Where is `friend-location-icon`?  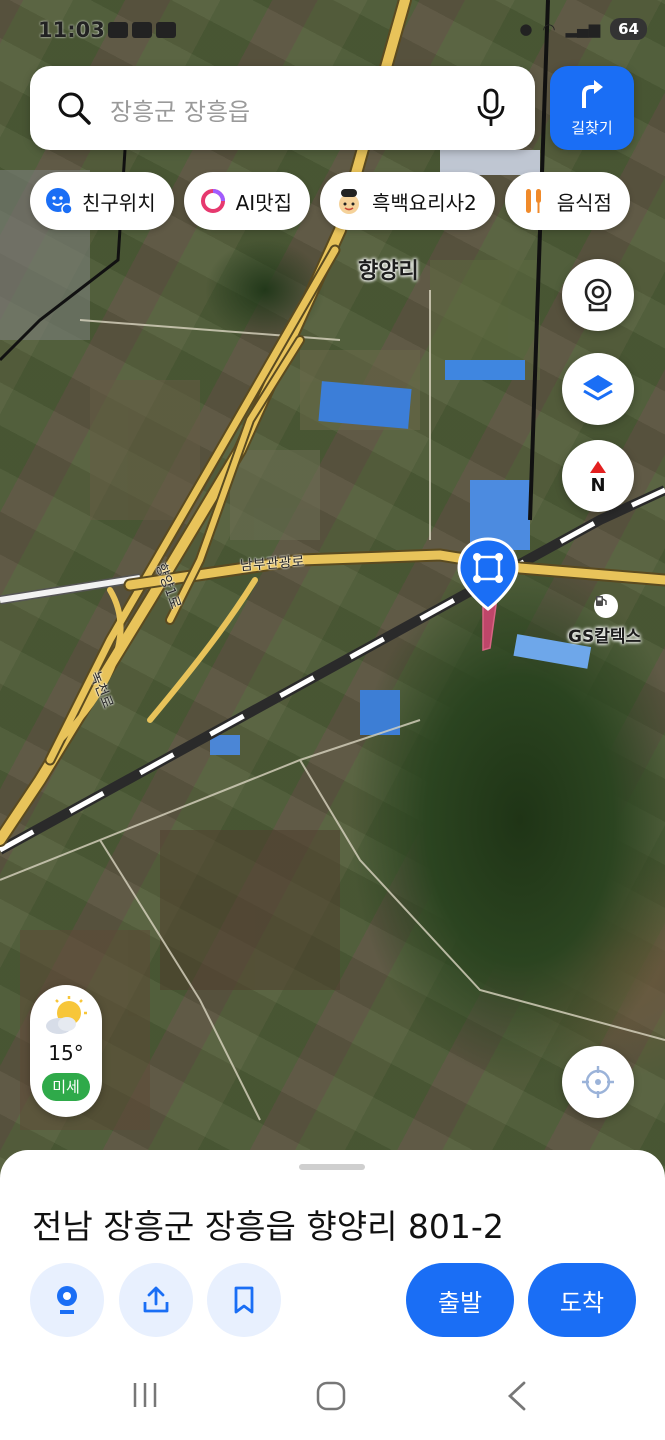
friend-location-icon is located at coordinates (59, 201).